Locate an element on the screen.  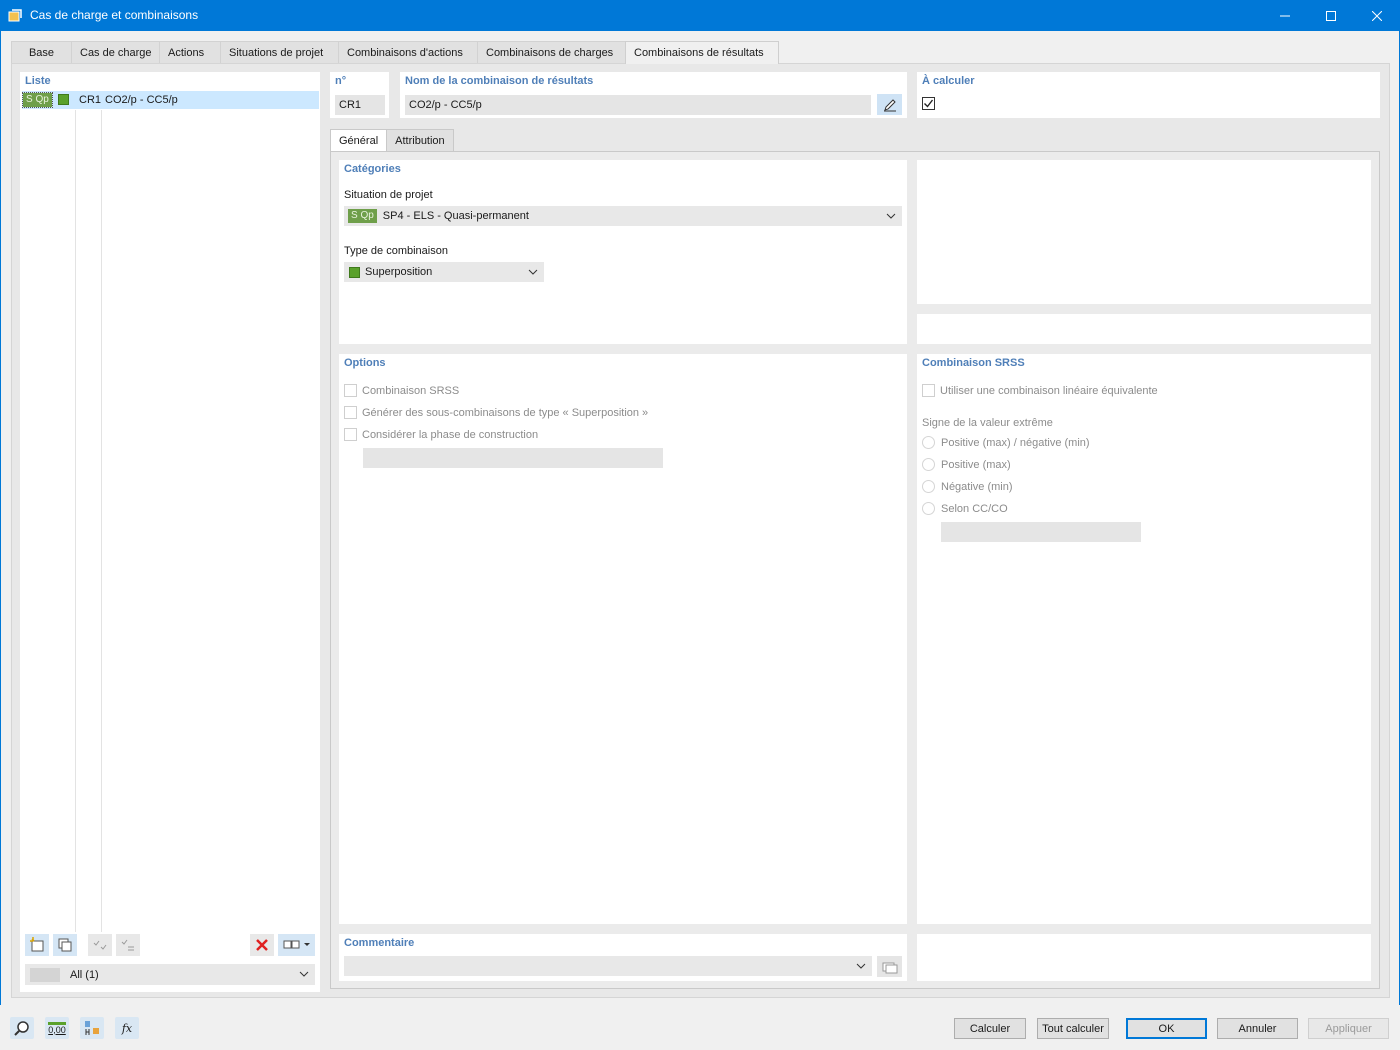
calc-label: À calculer is located at coordinates (948, 81).